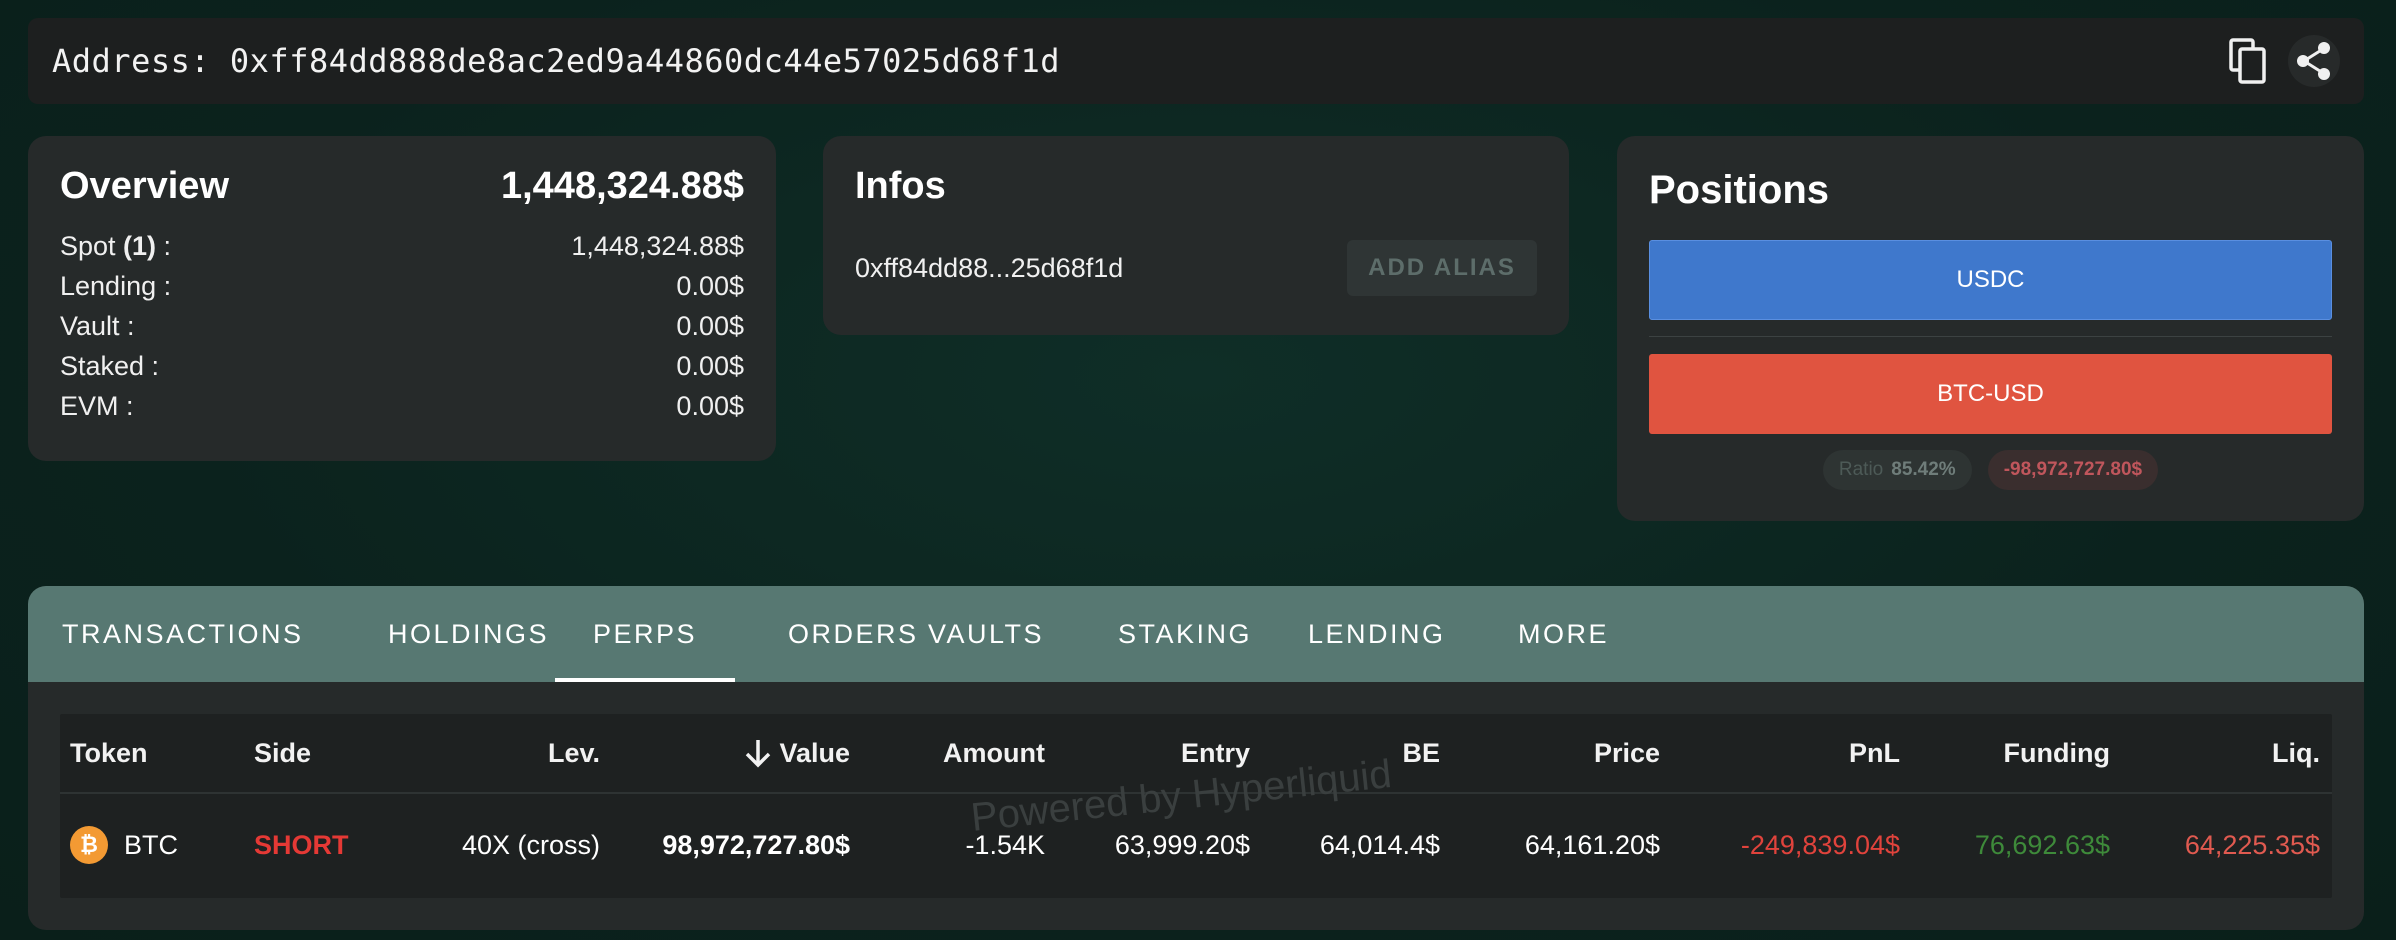 The height and width of the screenshot is (940, 2396). I want to click on copy-icon, so click(2247, 61).